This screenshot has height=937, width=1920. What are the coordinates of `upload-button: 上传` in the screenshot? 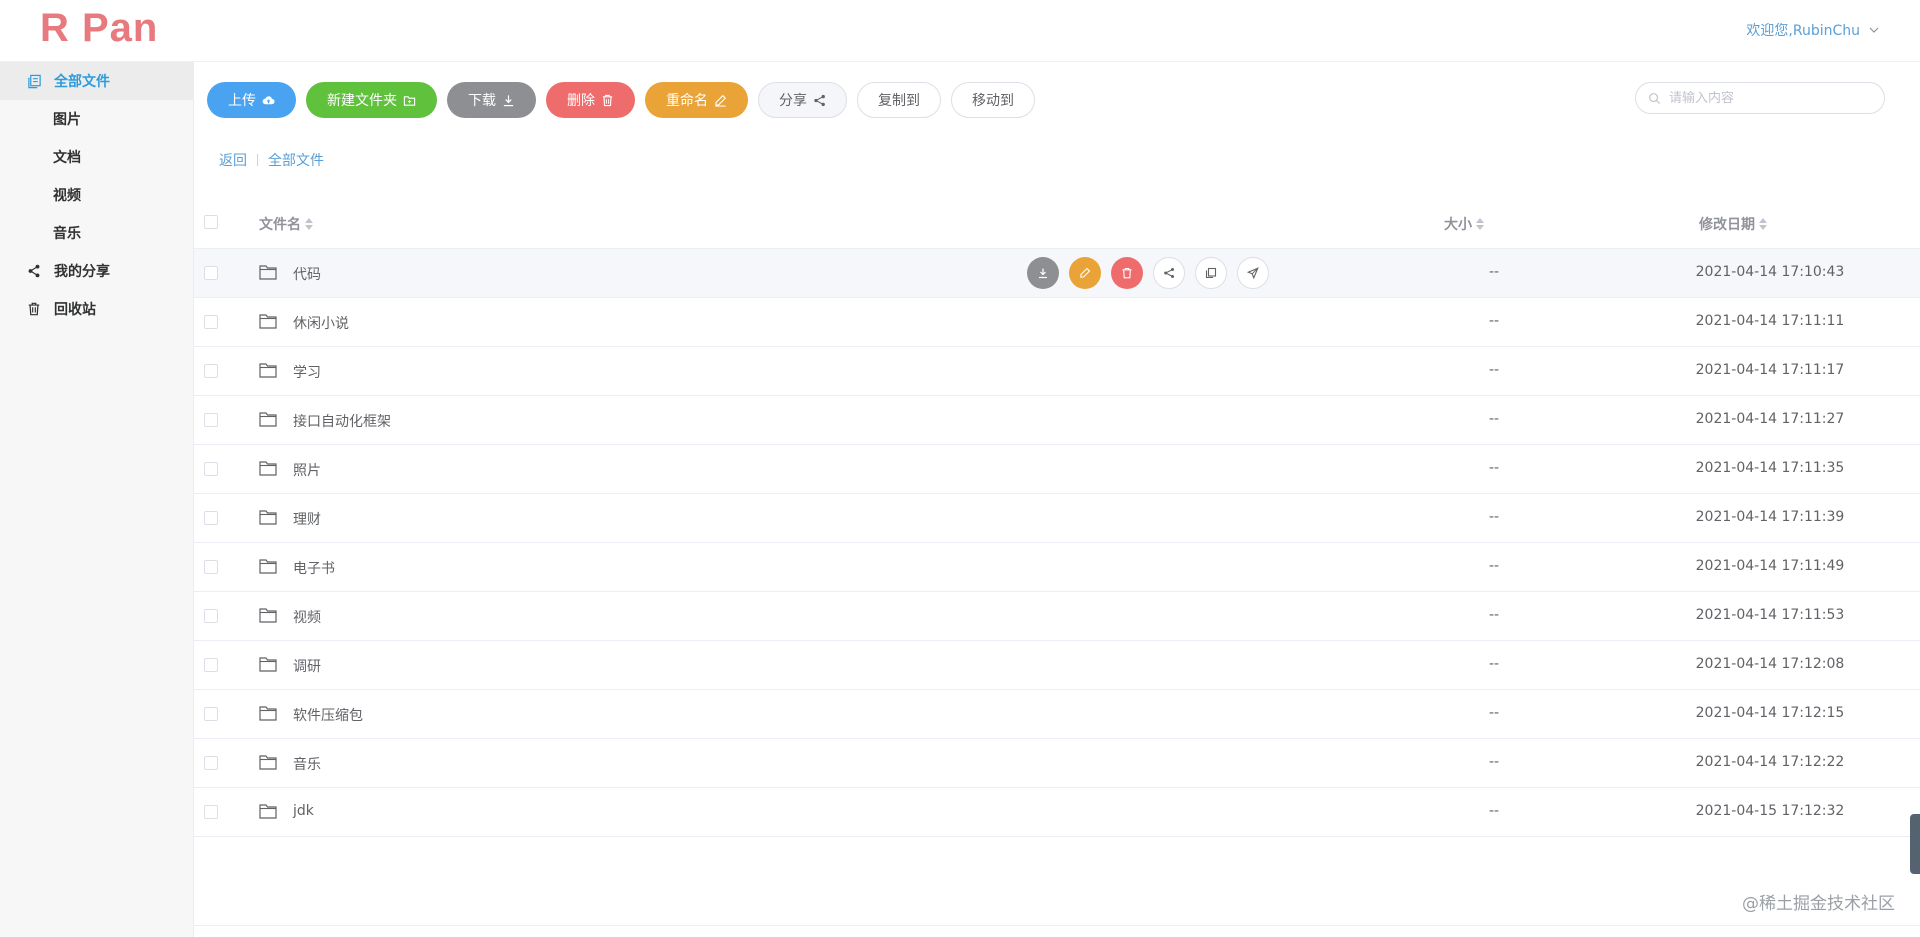 It's located at (251, 100).